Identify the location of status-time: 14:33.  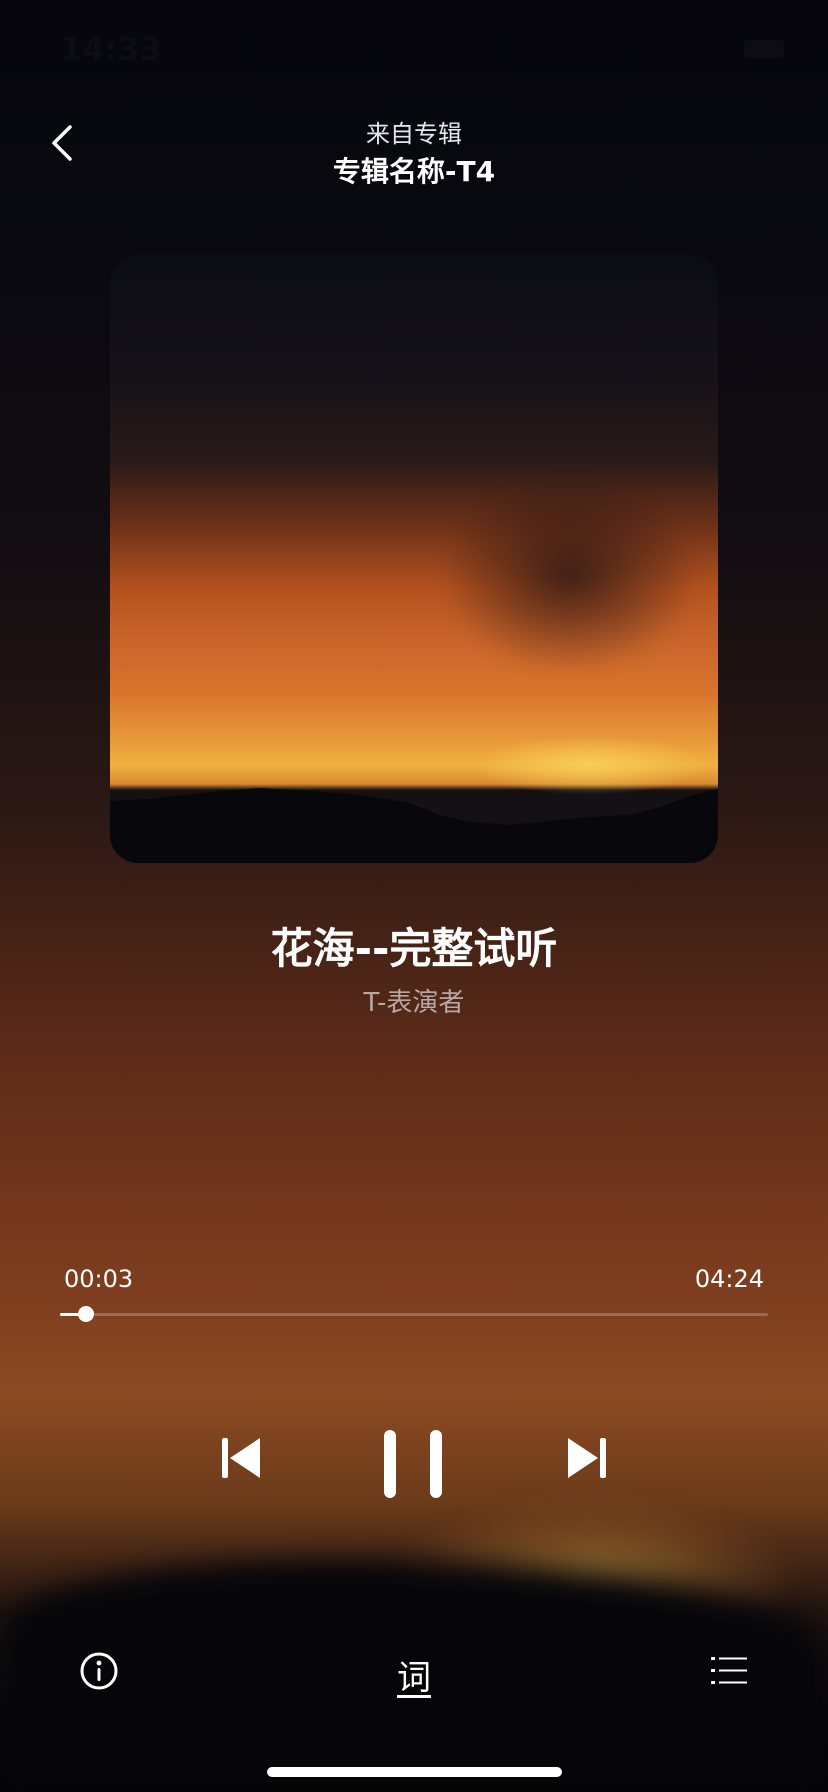
(111, 49).